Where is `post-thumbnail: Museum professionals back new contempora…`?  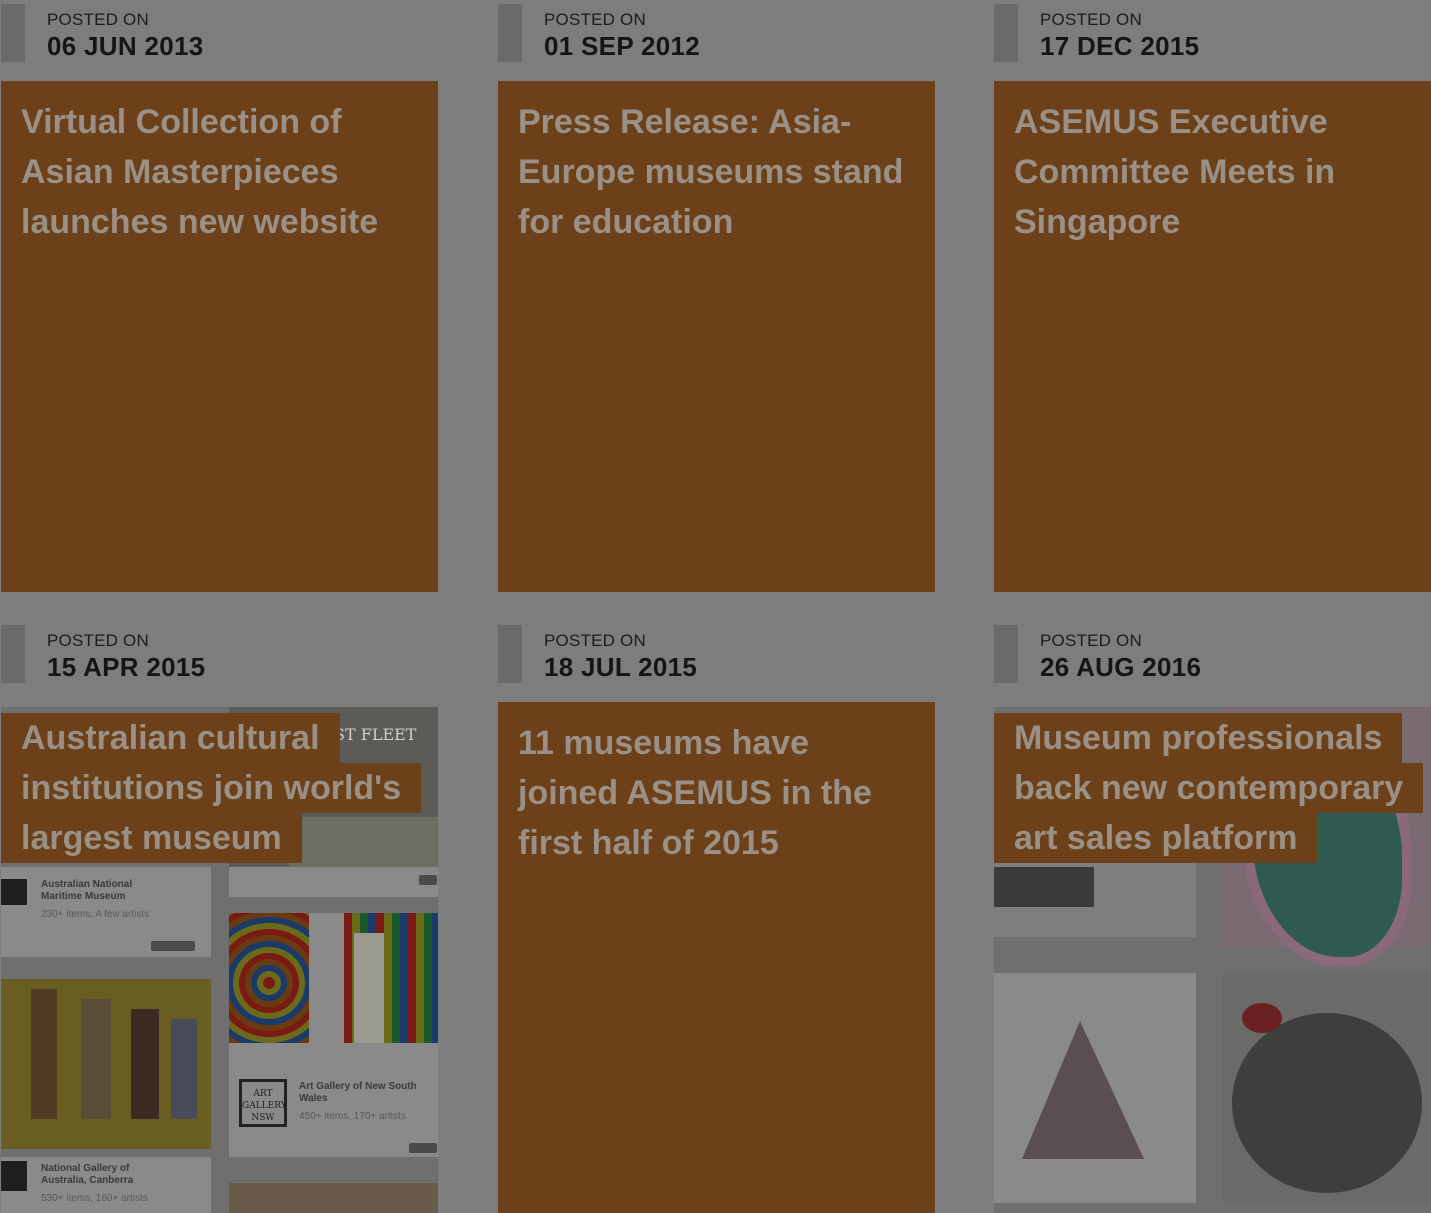
post-thumbnail: Museum professionals back new contempora… is located at coordinates (1212, 960).